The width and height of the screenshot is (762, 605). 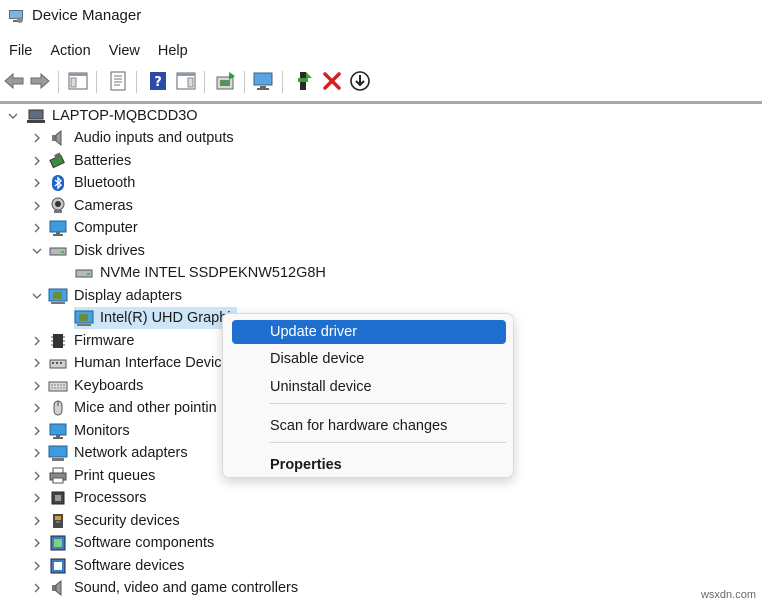 What do you see at coordinates (58, 521) in the screenshot?
I see `security-icon` at bounding box center [58, 521].